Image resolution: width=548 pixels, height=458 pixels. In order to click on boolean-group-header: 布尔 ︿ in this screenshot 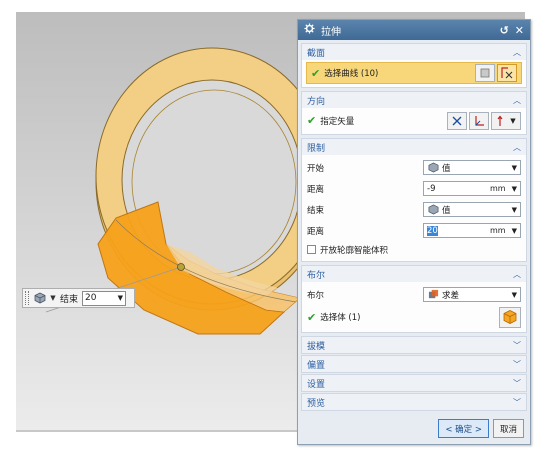, I will do `click(414, 274)`.